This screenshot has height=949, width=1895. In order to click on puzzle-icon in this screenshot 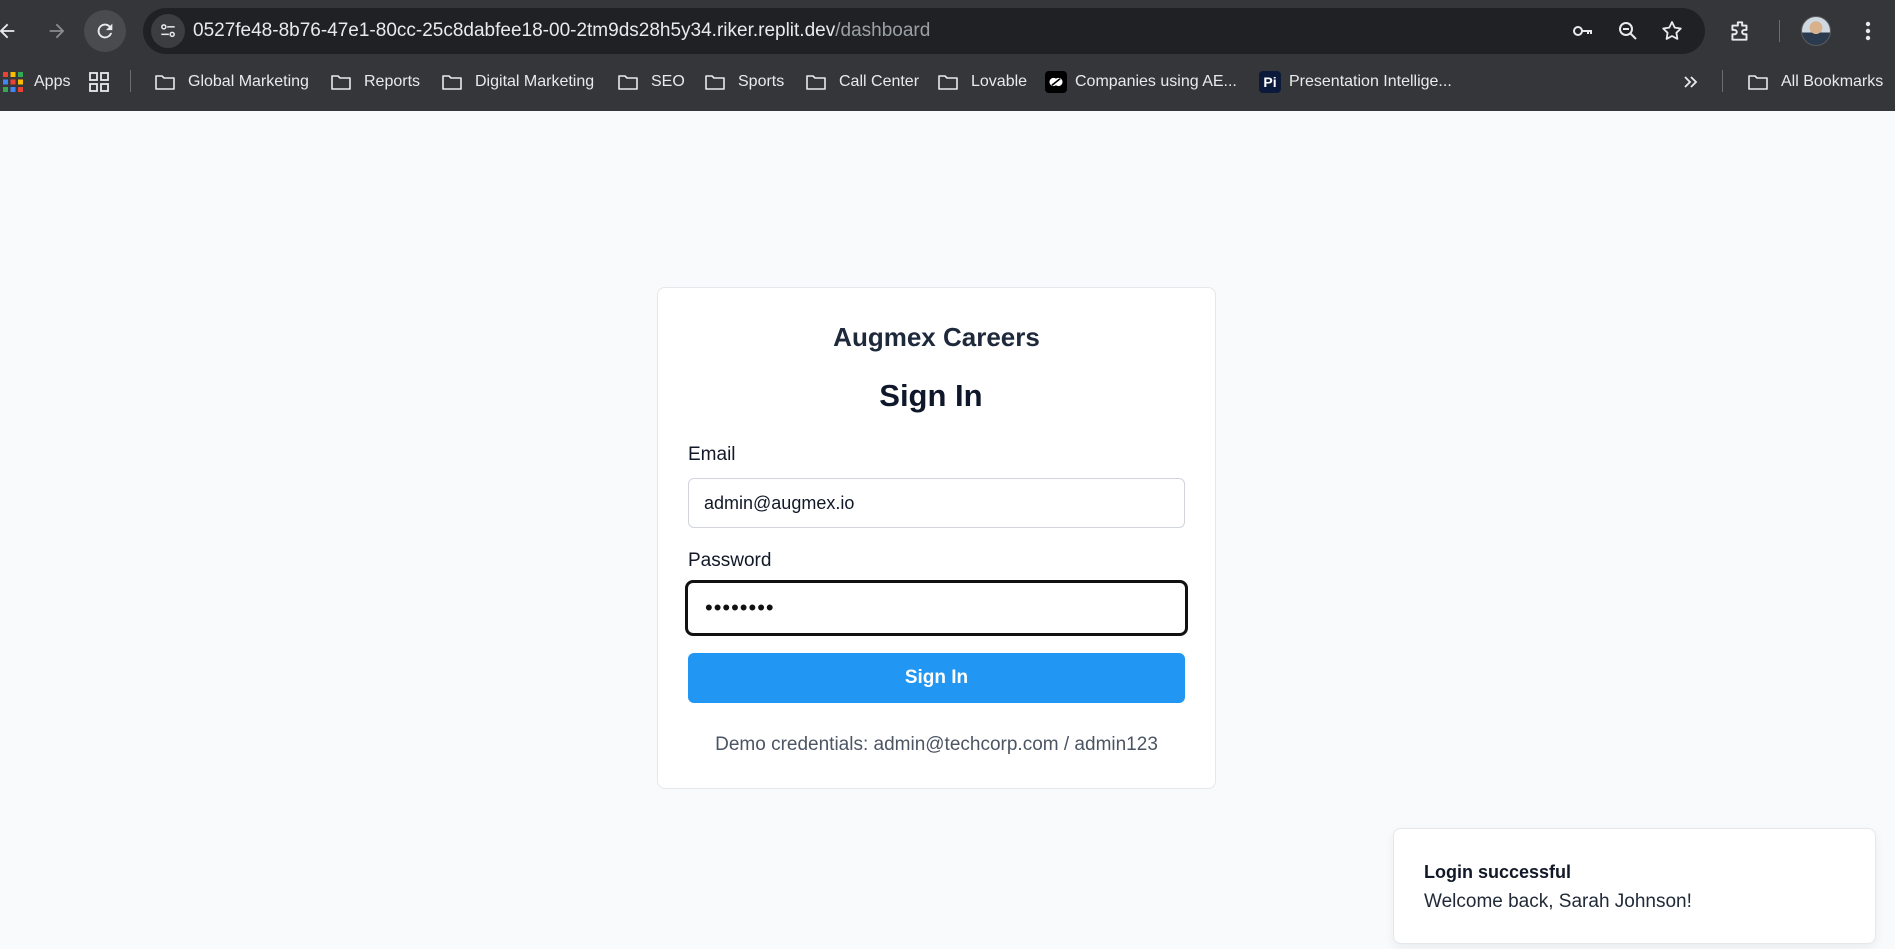, I will do `click(1739, 31)`.